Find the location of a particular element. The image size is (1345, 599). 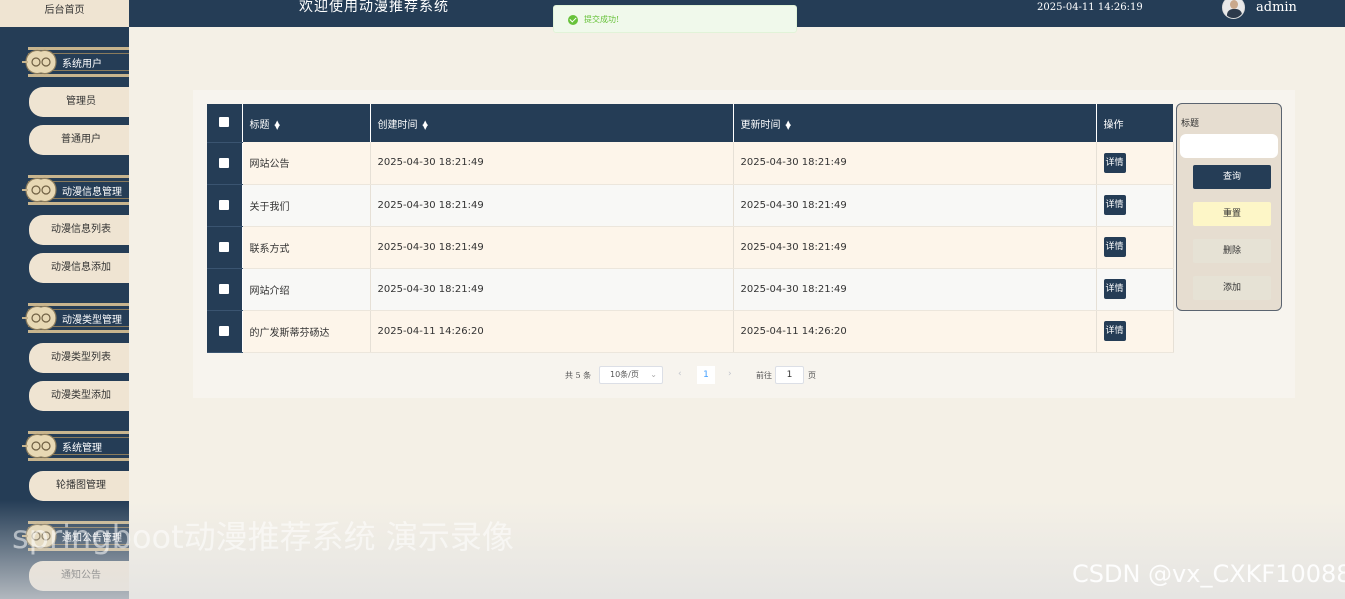

sidebar-item-normal-user: 普通用户 is located at coordinates (79, 140).